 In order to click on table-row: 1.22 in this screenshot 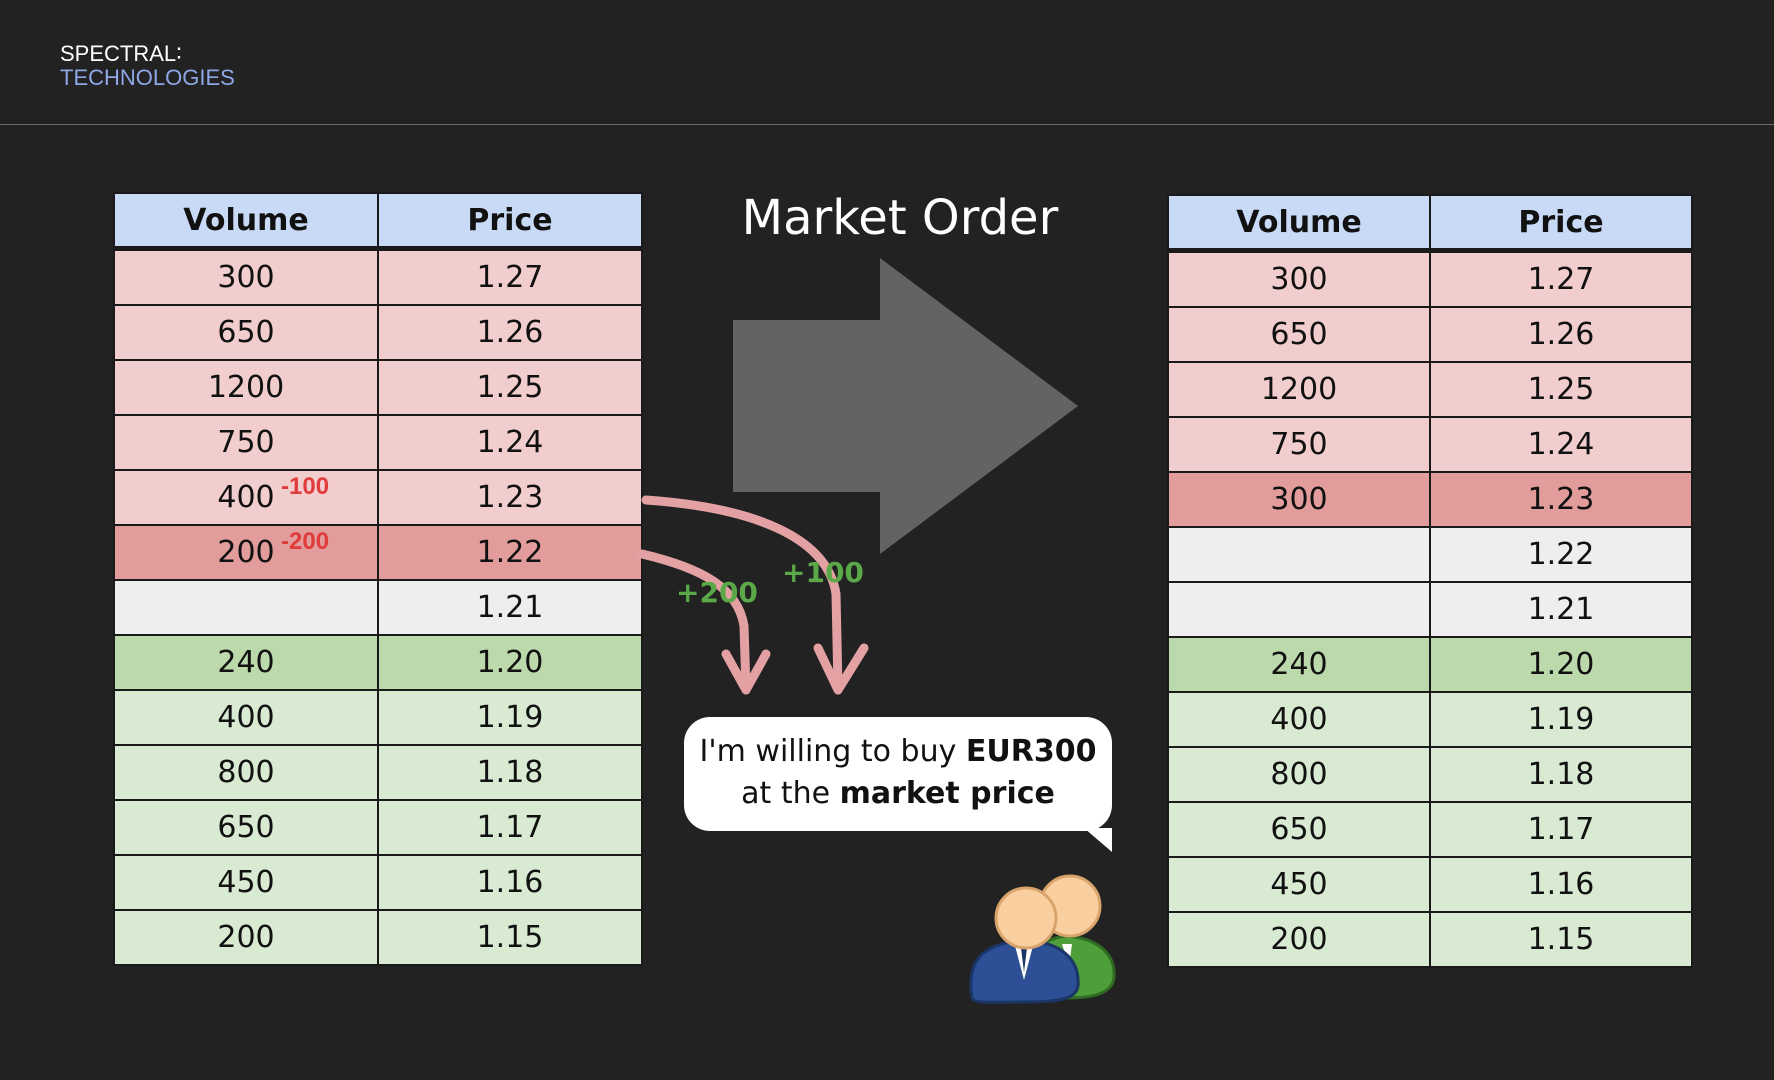, I will do `click(1430, 554)`.